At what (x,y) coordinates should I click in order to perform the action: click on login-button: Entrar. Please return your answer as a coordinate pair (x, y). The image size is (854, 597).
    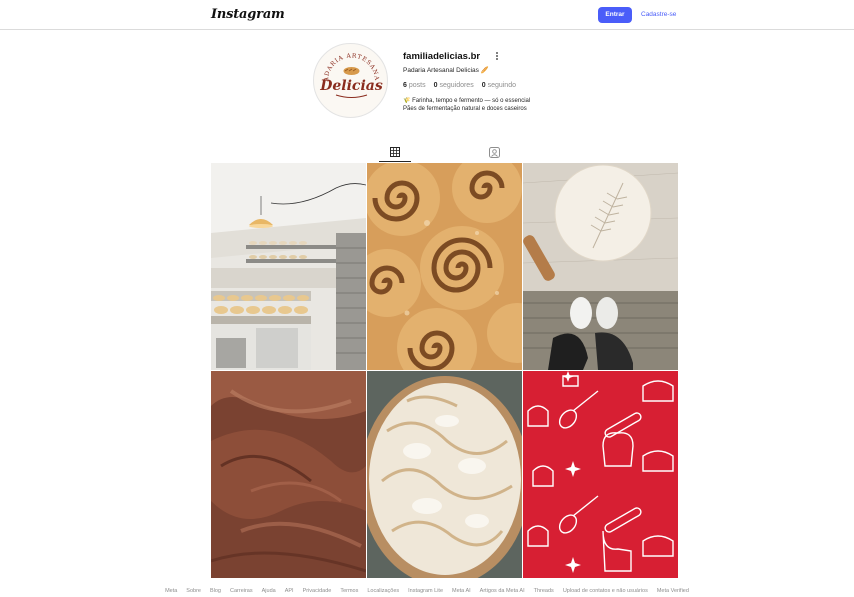
    Looking at the image, I should click on (615, 15).